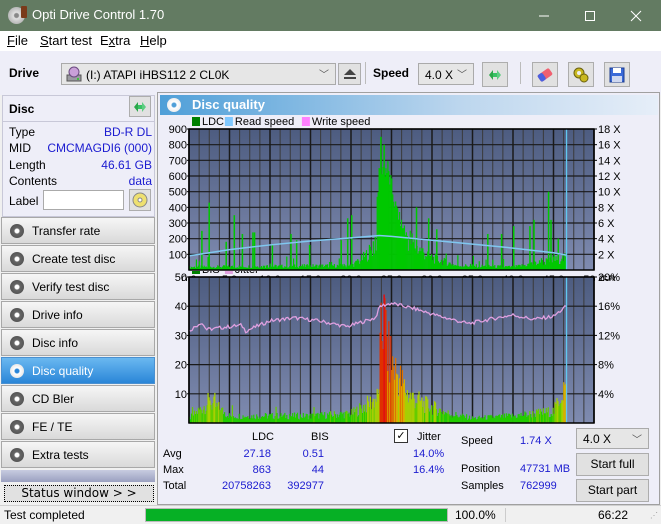 The height and width of the screenshot is (524, 661). I want to click on disc-type-key: Type, so click(22, 132).